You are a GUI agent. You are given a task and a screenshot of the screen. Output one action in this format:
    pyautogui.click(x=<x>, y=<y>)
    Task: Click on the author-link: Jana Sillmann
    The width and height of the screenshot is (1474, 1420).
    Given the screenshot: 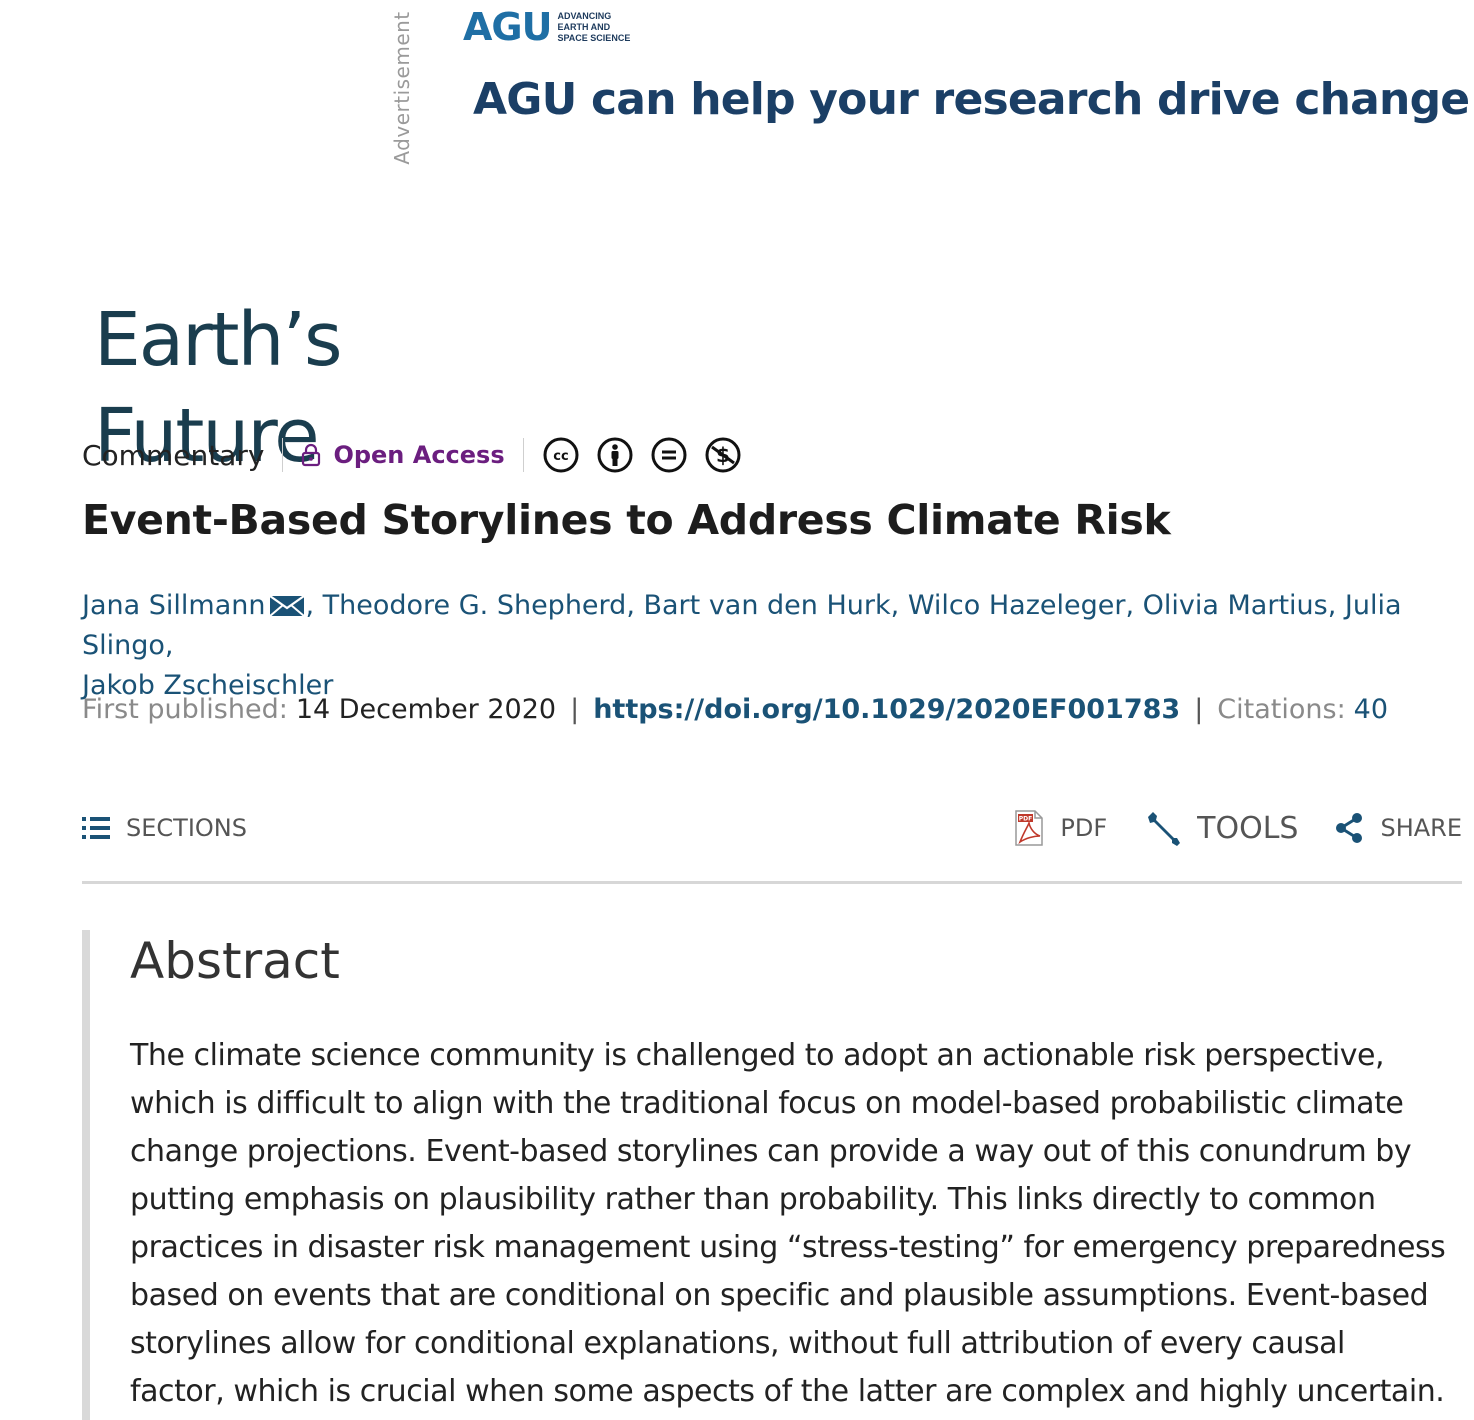 What is the action you would take?
    pyautogui.click(x=173, y=605)
    